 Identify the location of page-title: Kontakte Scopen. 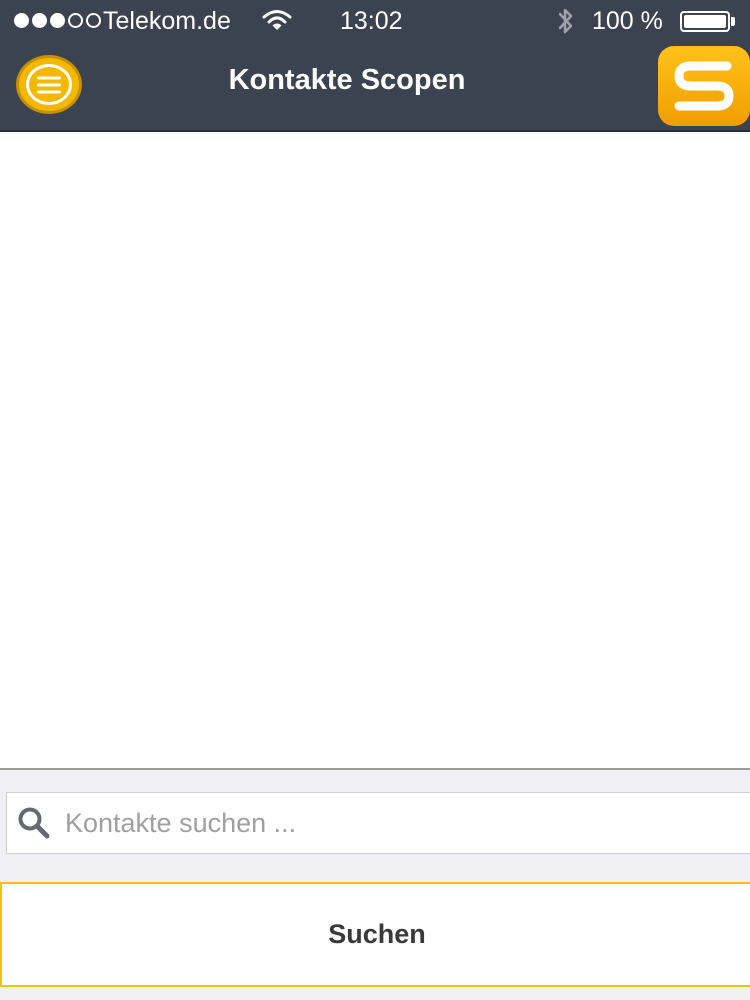
(347, 80).